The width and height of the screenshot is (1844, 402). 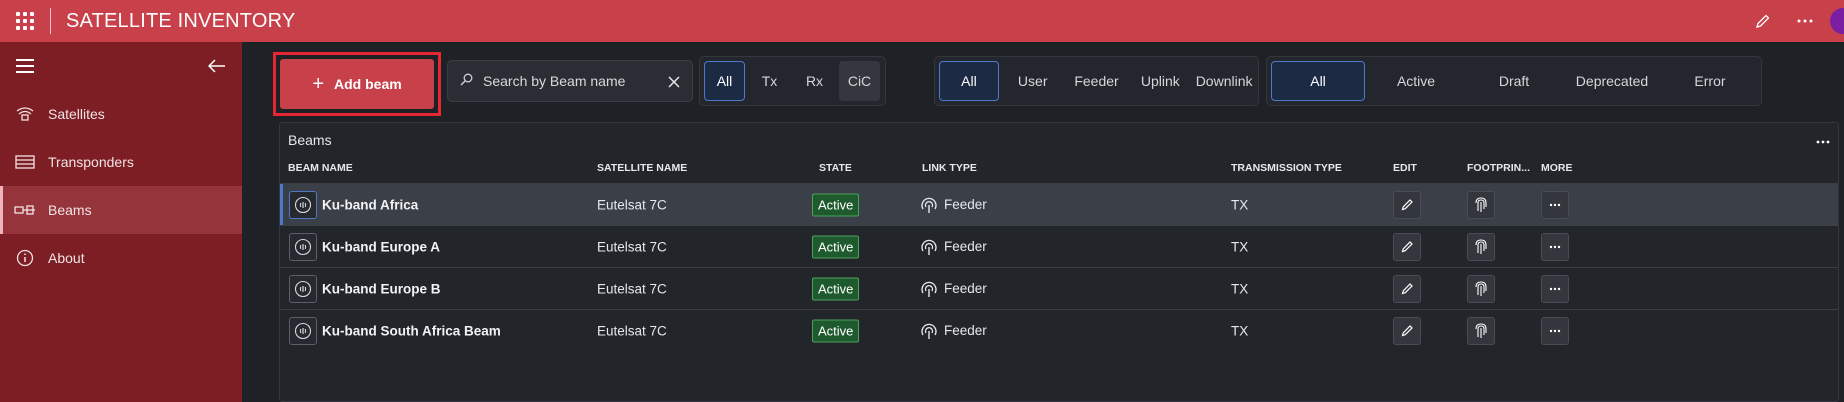 I want to click on filter-state-draft: Draft, so click(x=1514, y=81).